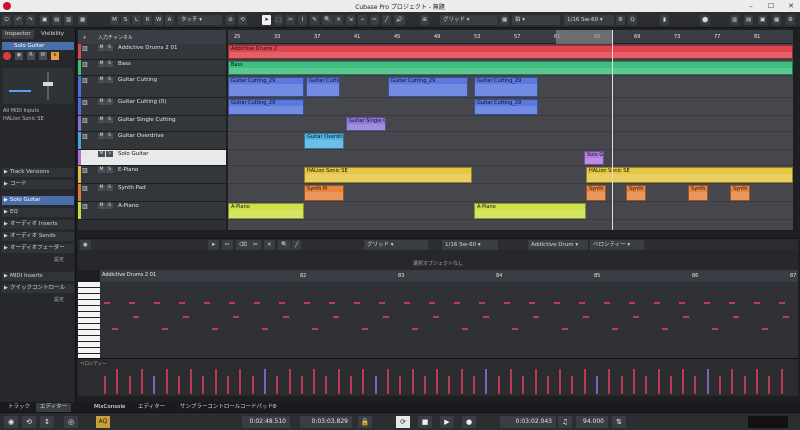 The image size is (800, 430). I want to click on section-audio-fader: ▶ オーディオフェーダー, so click(38, 248).